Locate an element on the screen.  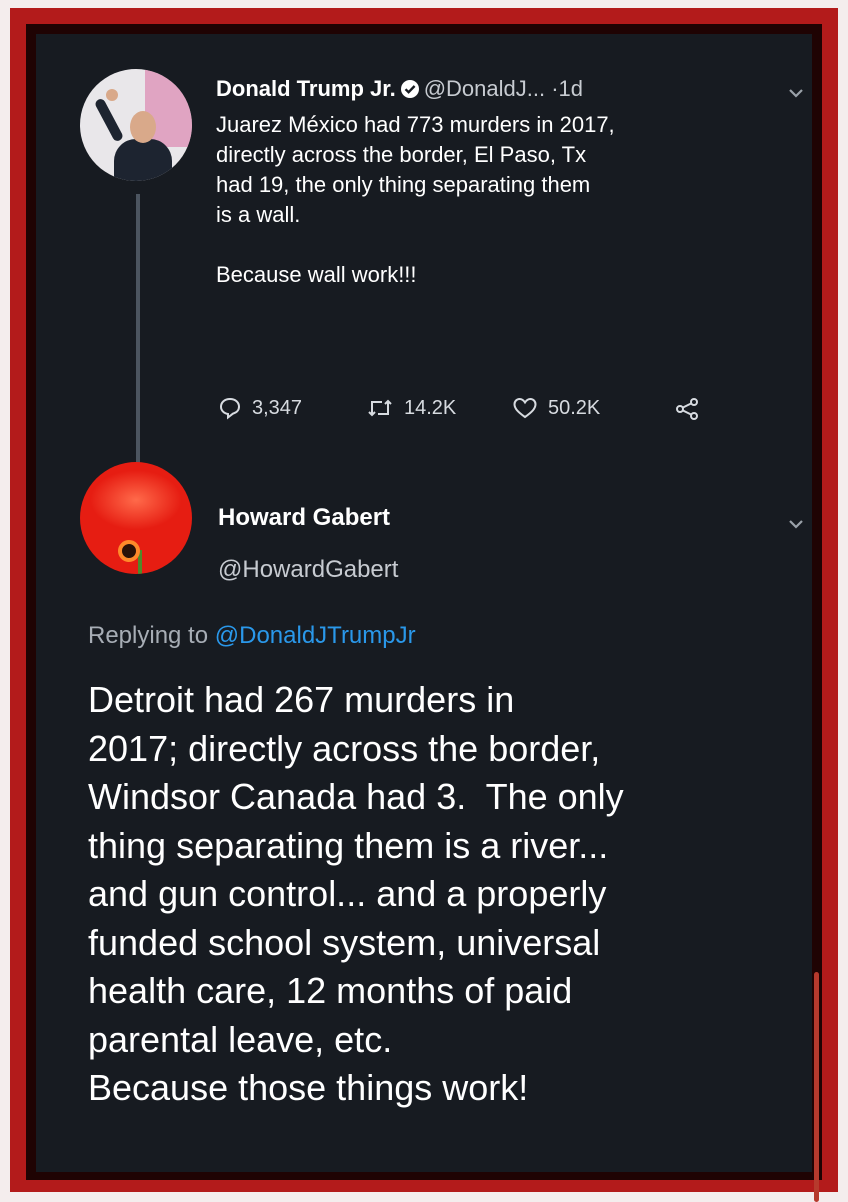
scrollbar is located at coordinates (816, 1087).